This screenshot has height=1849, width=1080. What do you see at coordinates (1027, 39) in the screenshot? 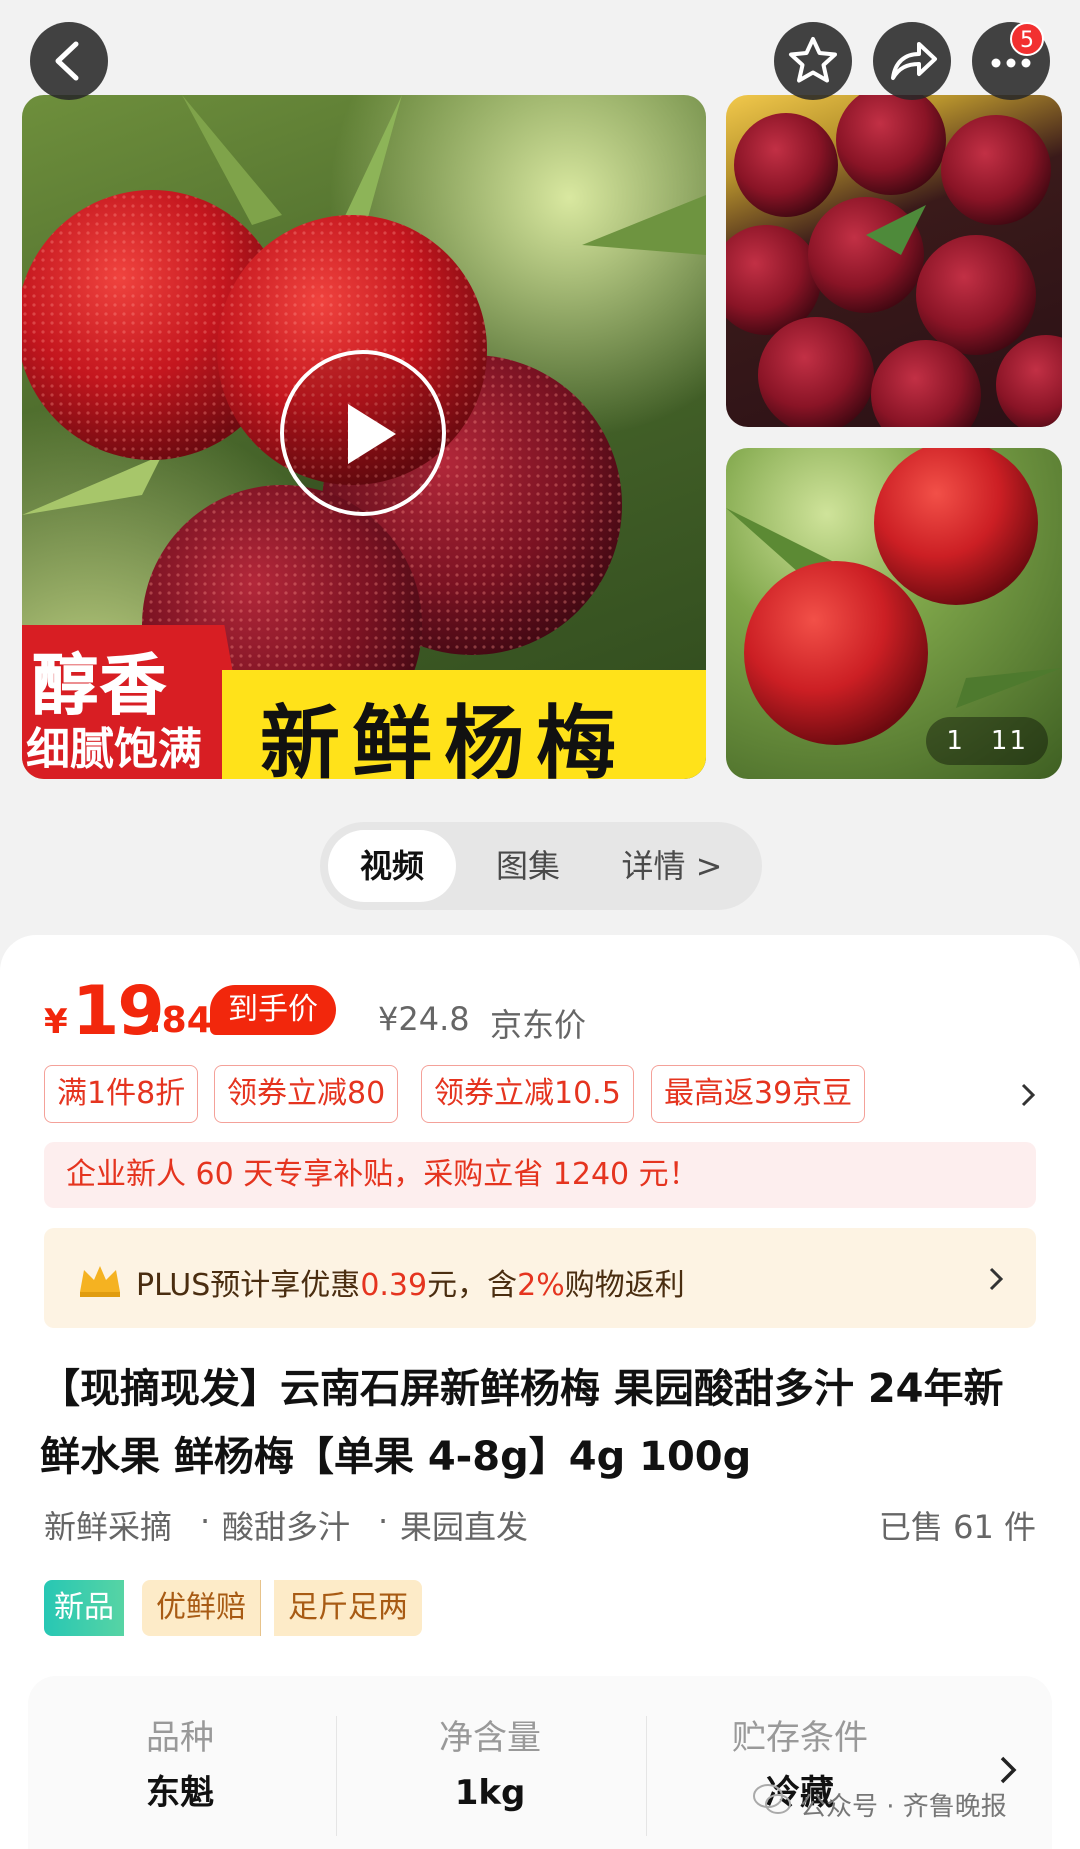
I see `notification-badge: 5` at bounding box center [1027, 39].